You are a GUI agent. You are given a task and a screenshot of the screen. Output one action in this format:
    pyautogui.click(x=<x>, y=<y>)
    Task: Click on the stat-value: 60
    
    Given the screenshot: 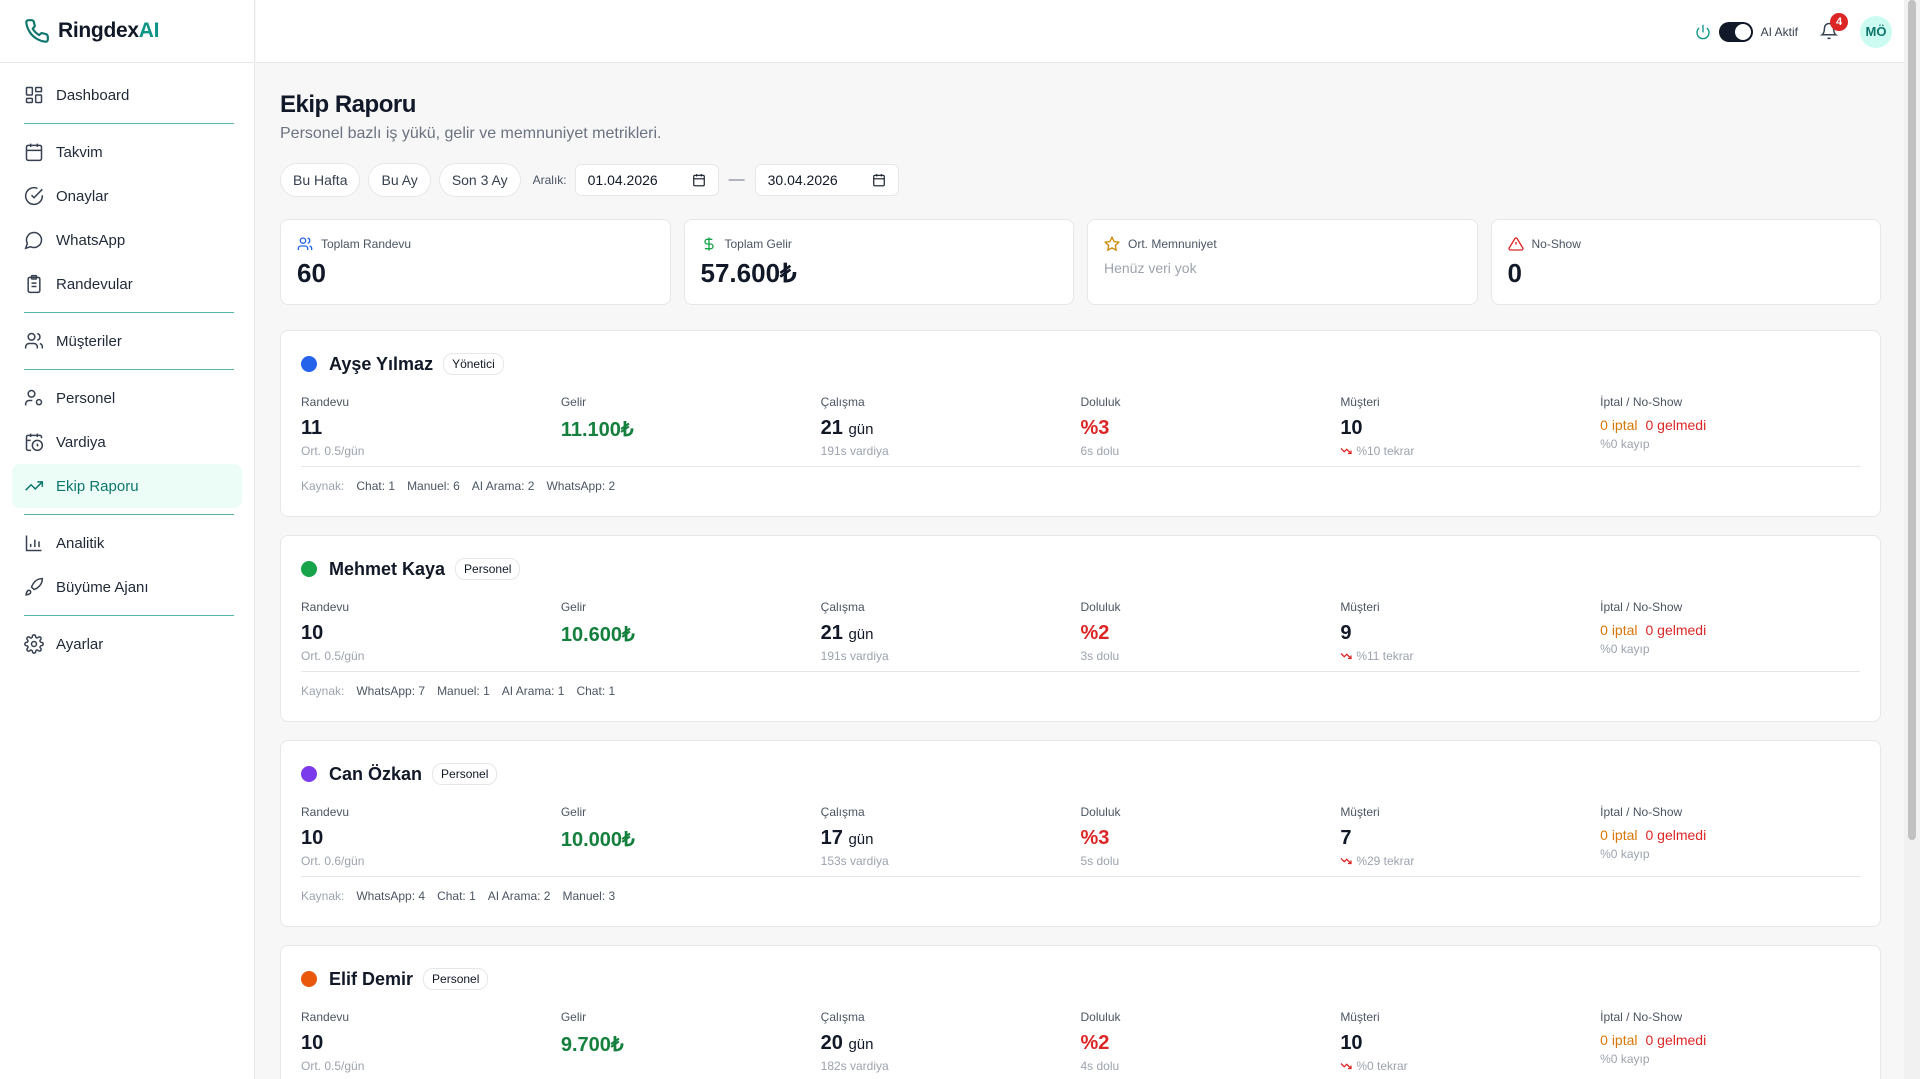 What is the action you would take?
    pyautogui.click(x=311, y=273)
    